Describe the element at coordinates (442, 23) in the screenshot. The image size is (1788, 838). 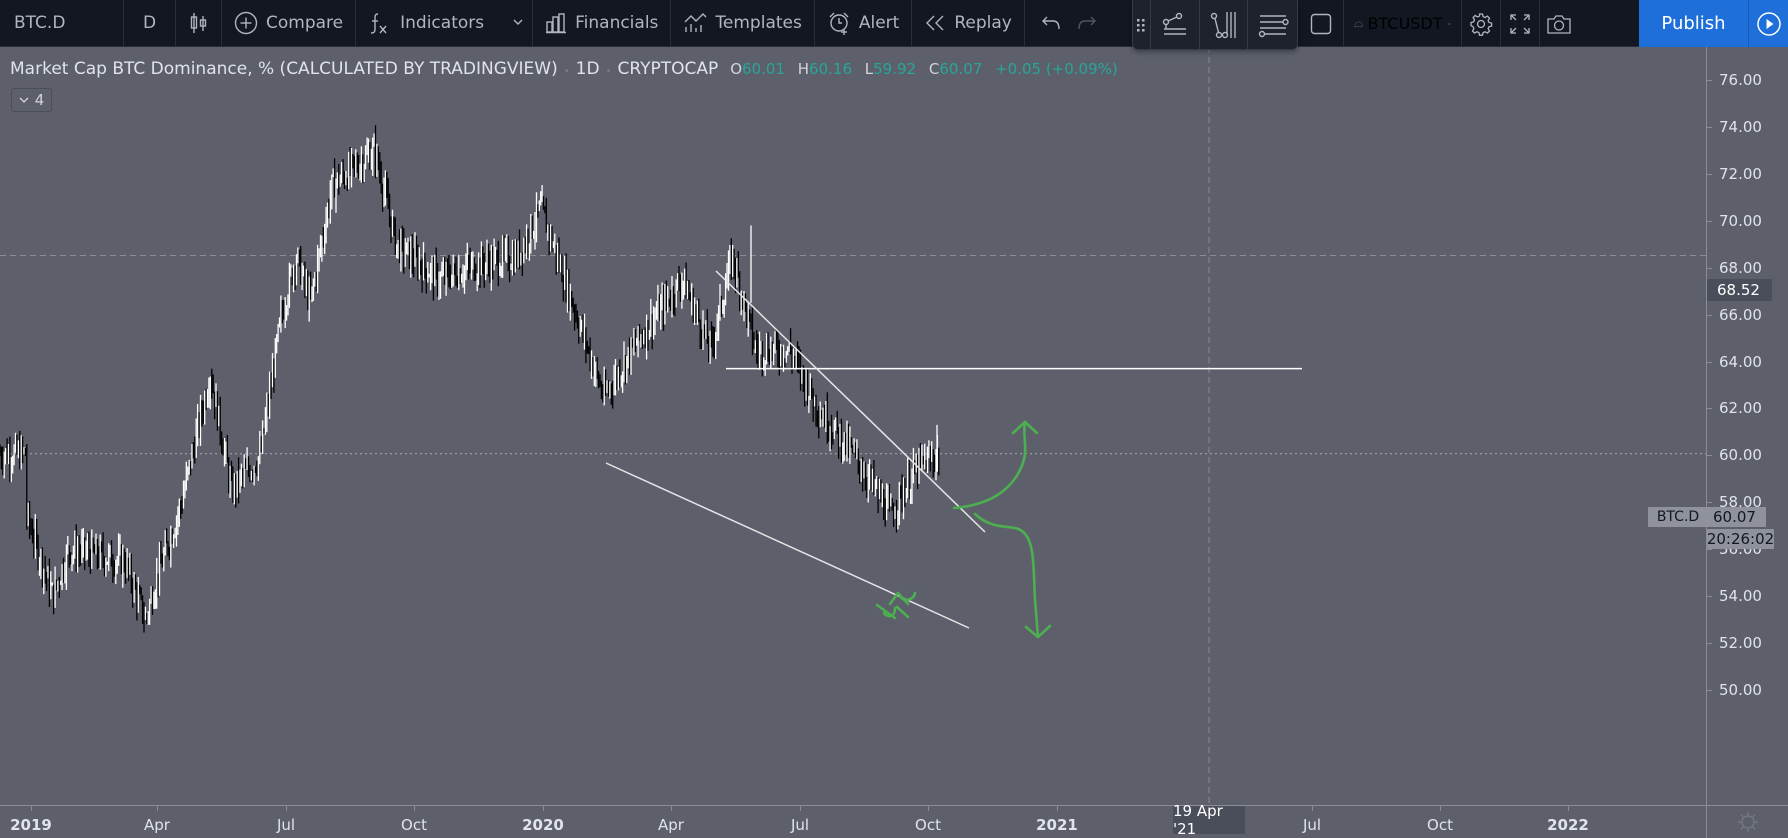
I see `indicators-label: Indicators` at that location.